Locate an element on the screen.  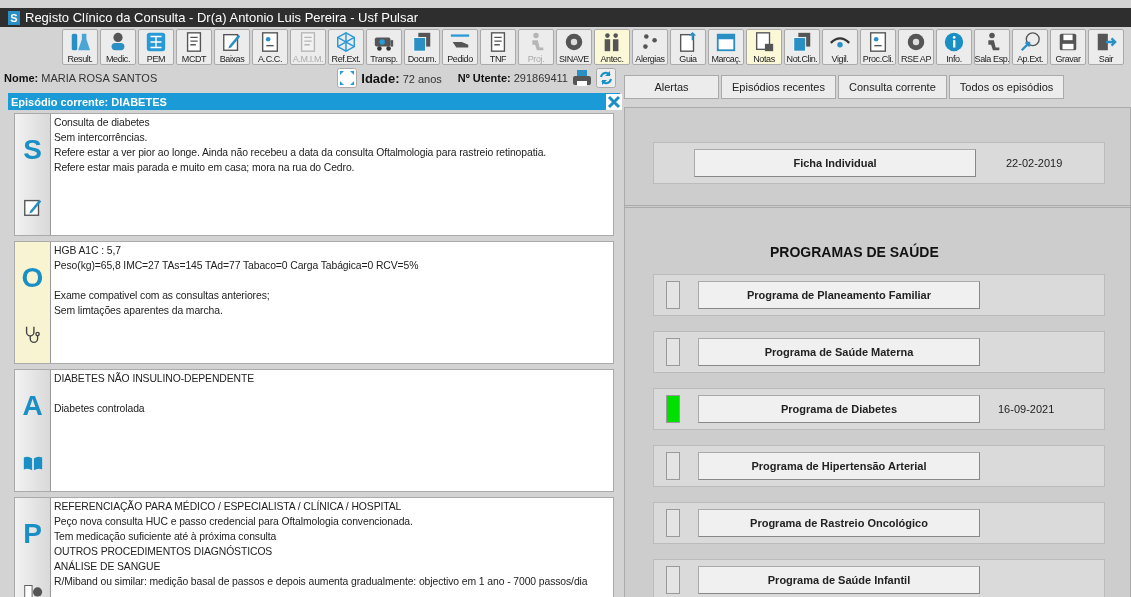
calendar-icon is located at coordinates (726, 42).